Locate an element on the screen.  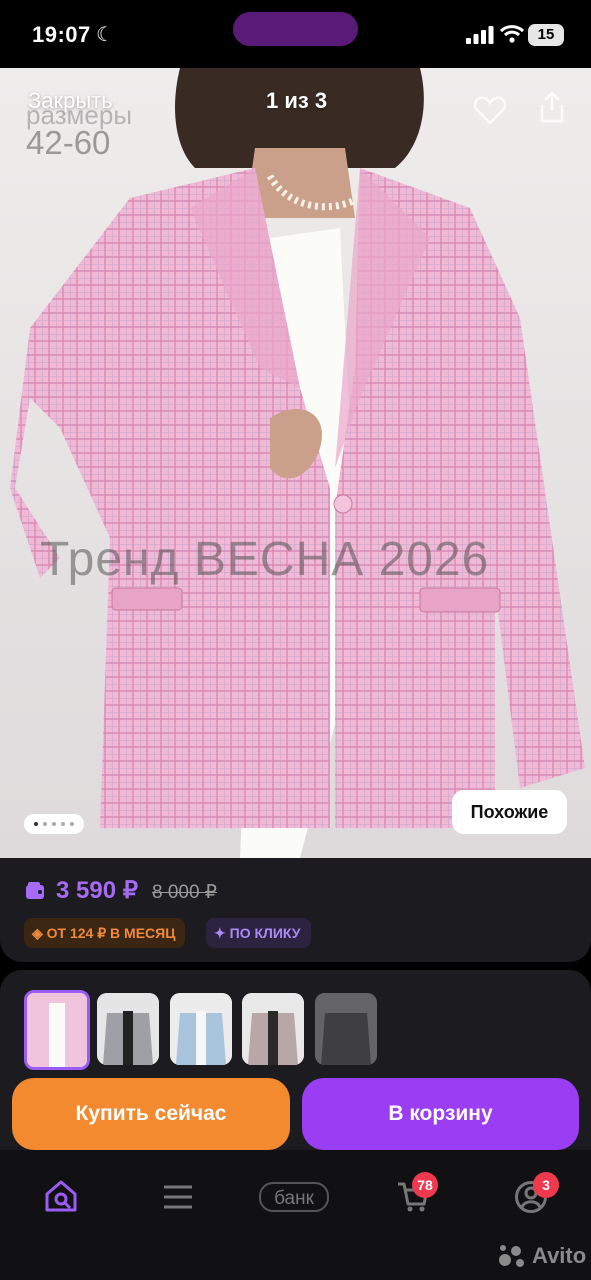
old-price: 8 000 ₽ is located at coordinates (184, 892).